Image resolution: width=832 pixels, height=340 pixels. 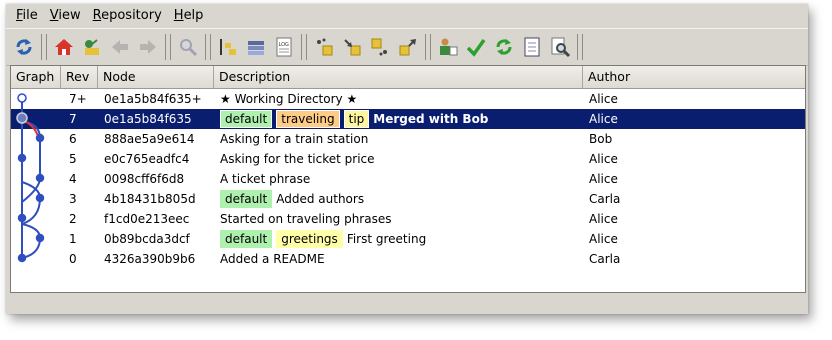 I want to click on document-button, so click(x=532, y=47).